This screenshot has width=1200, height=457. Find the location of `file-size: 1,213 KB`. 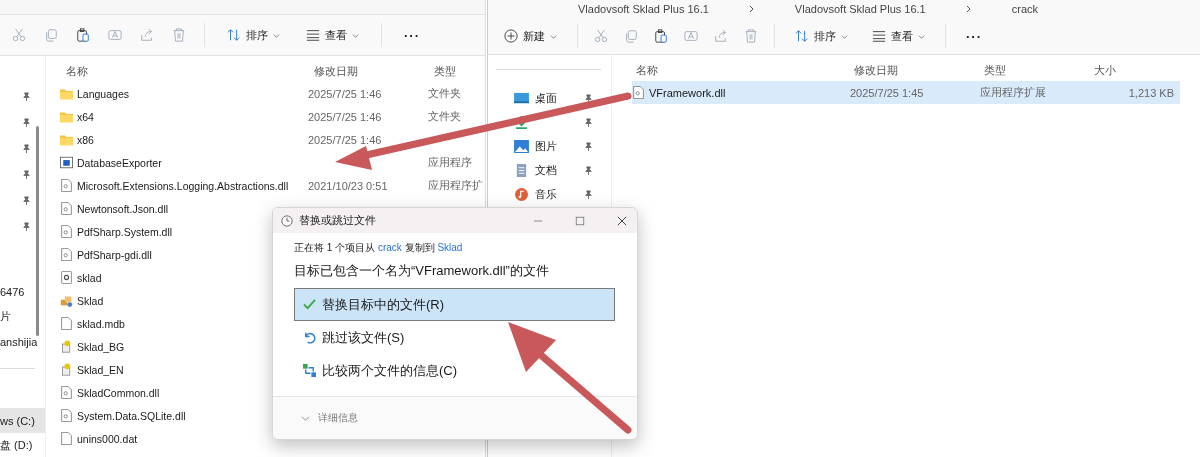

file-size: 1,213 KB is located at coordinates (1151, 92).